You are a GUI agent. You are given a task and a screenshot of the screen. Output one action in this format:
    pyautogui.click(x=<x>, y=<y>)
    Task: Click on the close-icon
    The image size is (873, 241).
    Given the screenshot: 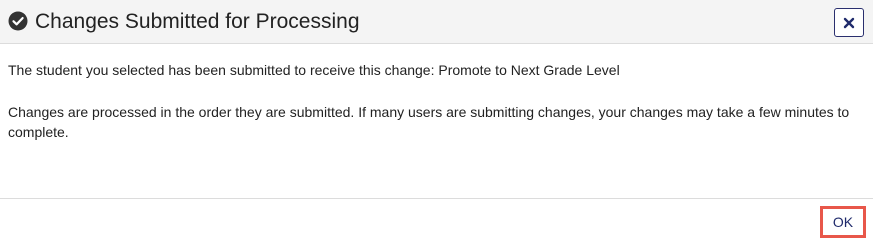 What is the action you would take?
    pyautogui.click(x=849, y=22)
    